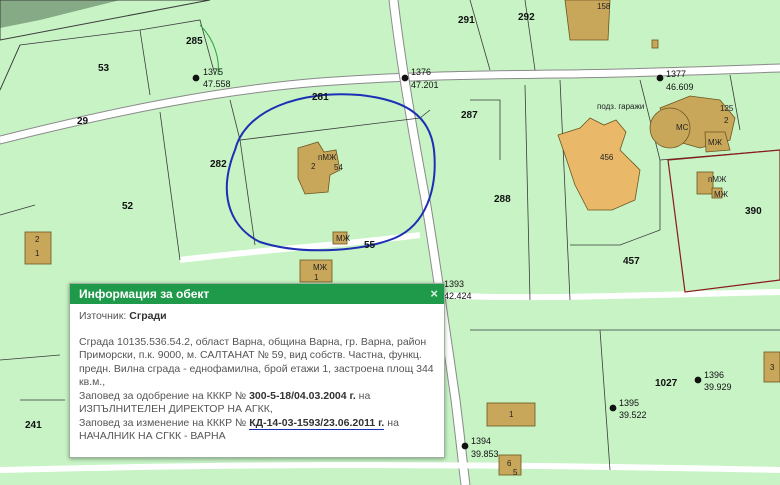 The height and width of the screenshot is (485, 780). Describe the element at coordinates (631, 261) in the screenshot. I see `parcel-label: 457` at that location.